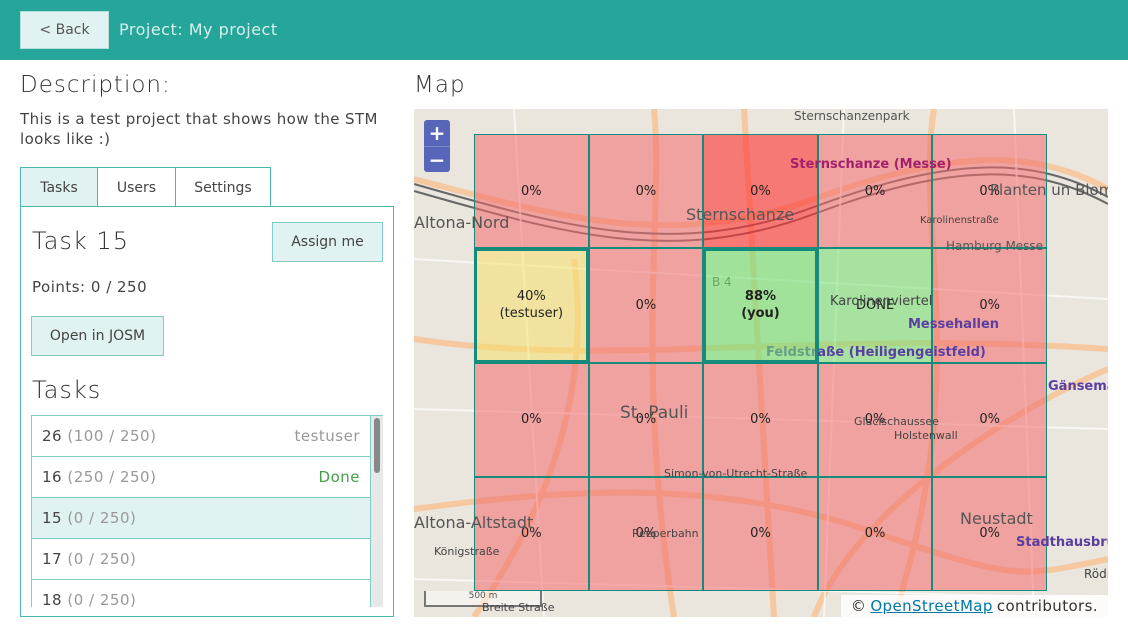  I want to click on project-title: Project: My project, so click(198, 29).